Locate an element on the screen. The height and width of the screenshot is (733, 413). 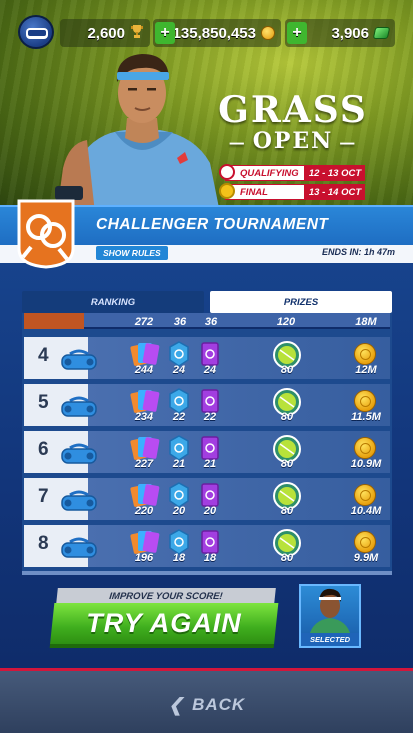
coin-prize: 10.4M is located at coordinates (366, 511).